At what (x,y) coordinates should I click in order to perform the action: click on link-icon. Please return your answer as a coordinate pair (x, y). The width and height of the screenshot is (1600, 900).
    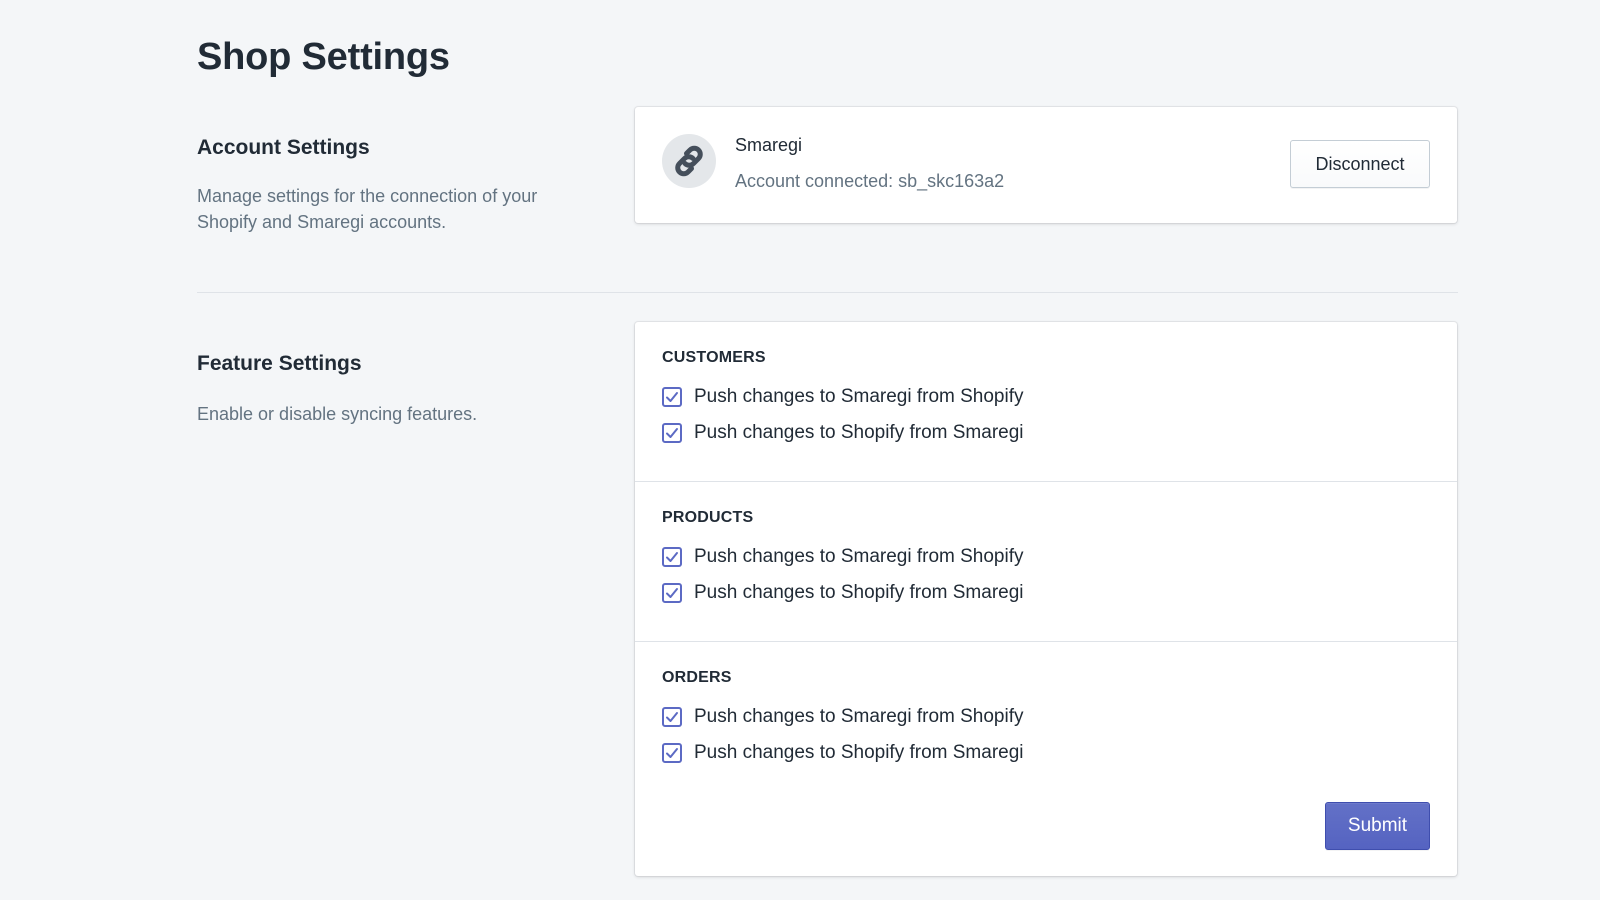
    Looking at the image, I should click on (689, 161).